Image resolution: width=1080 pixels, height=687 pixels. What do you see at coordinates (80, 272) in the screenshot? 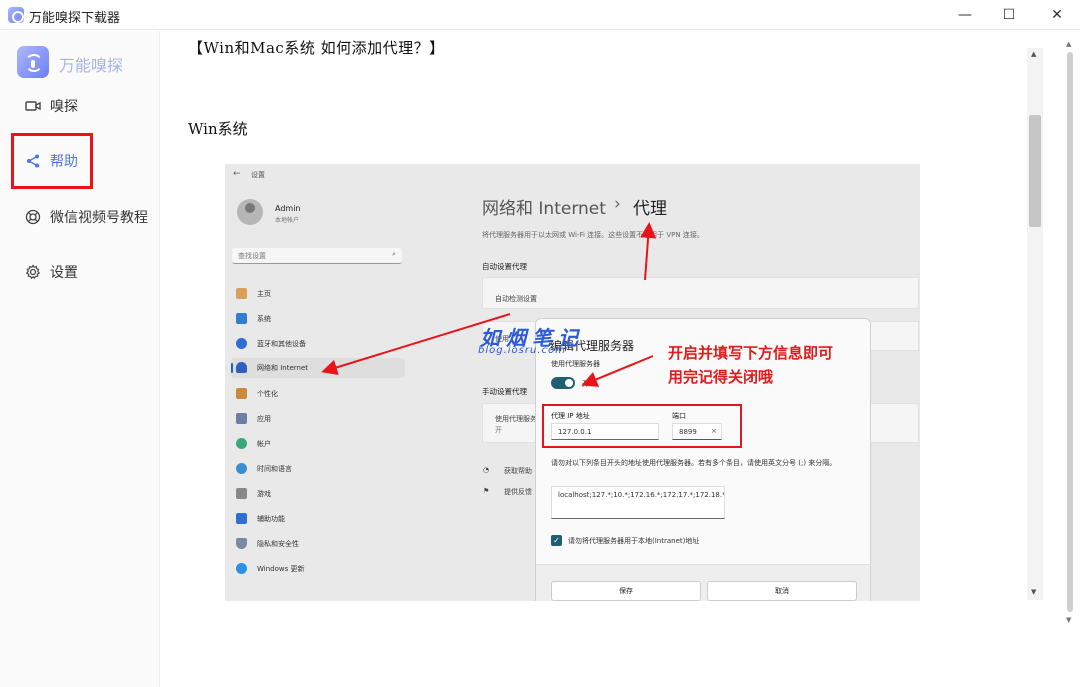
I see `sidebar-item-settings: 设置` at bounding box center [80, 272].